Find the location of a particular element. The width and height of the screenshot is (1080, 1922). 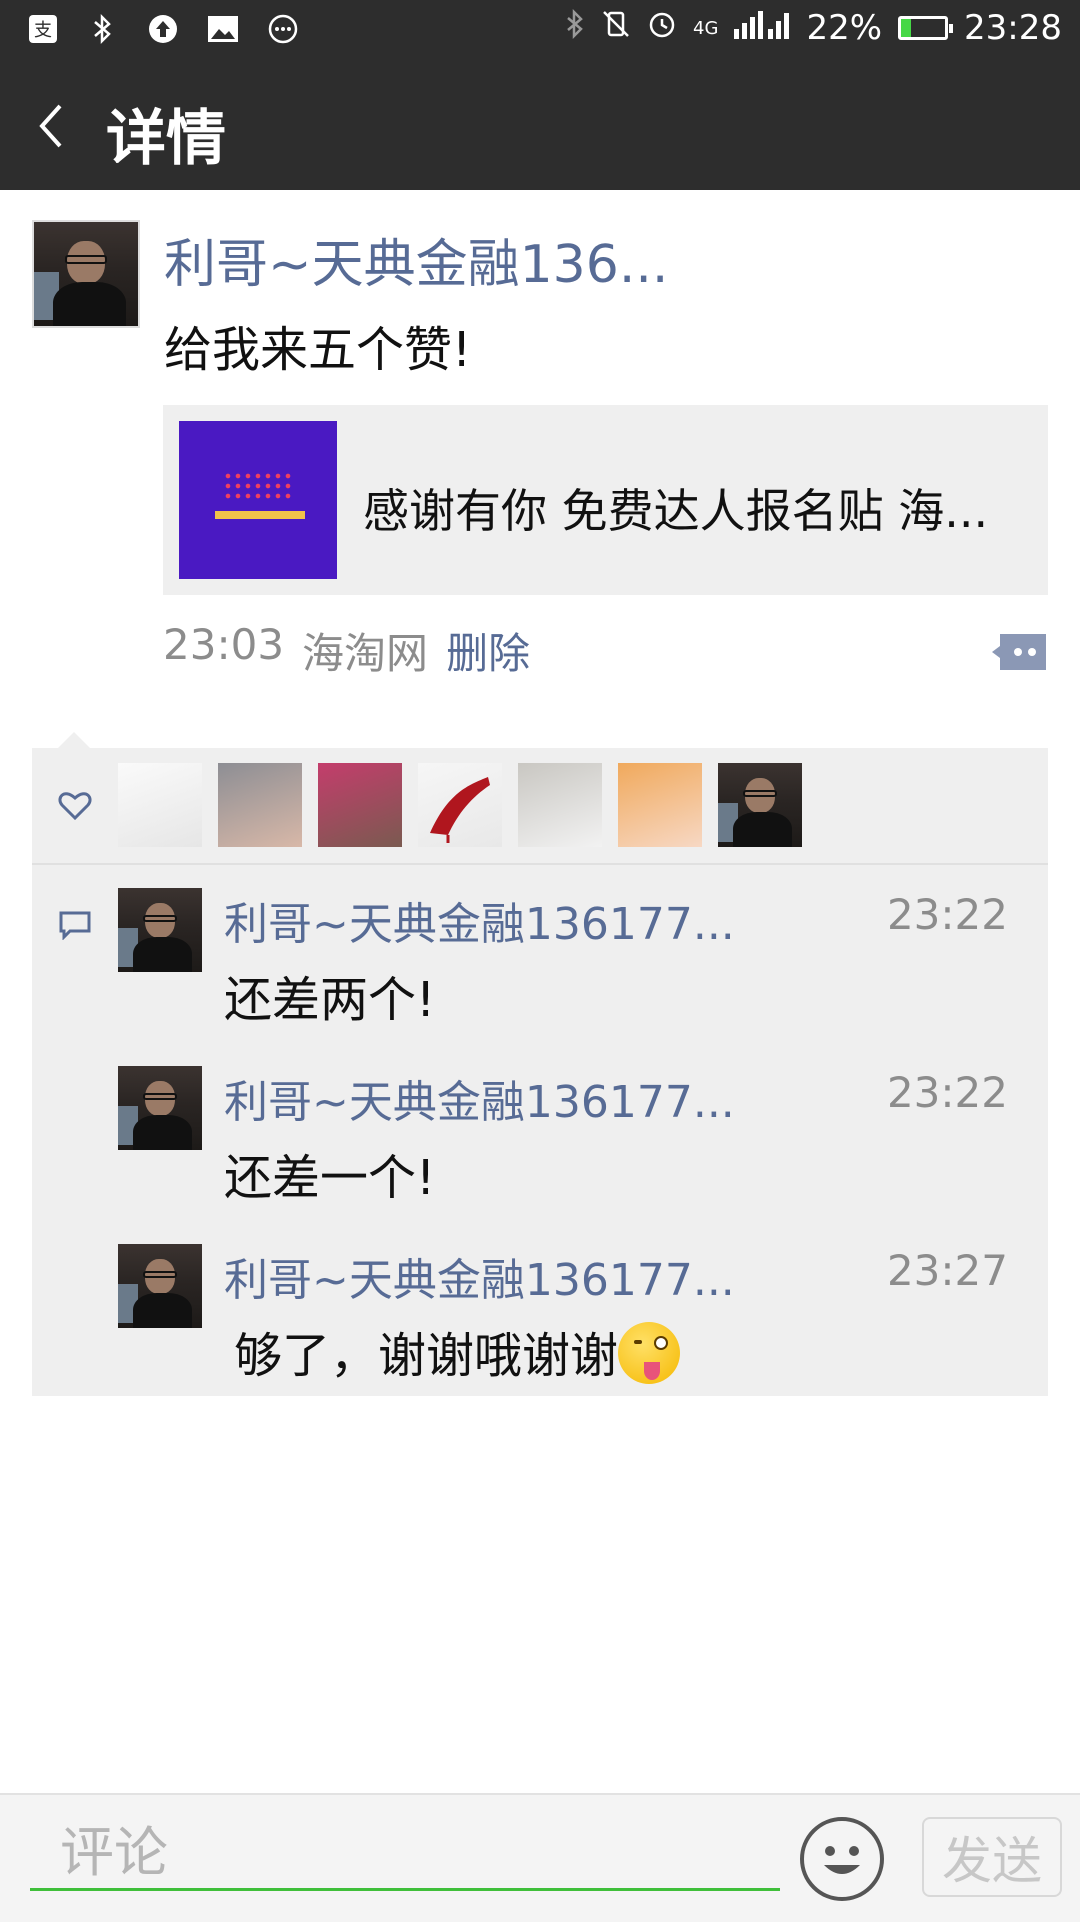

image-icon is located at coordinates (223, 29).